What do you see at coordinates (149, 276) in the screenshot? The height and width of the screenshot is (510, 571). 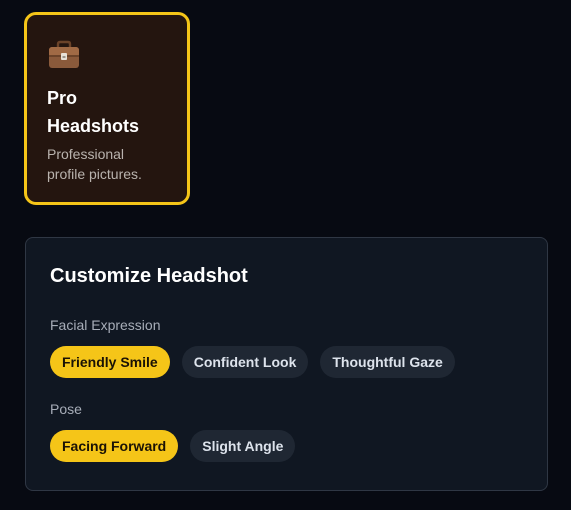 I see `panel-title: Customize Headshot` at bounding box center [149, 276].